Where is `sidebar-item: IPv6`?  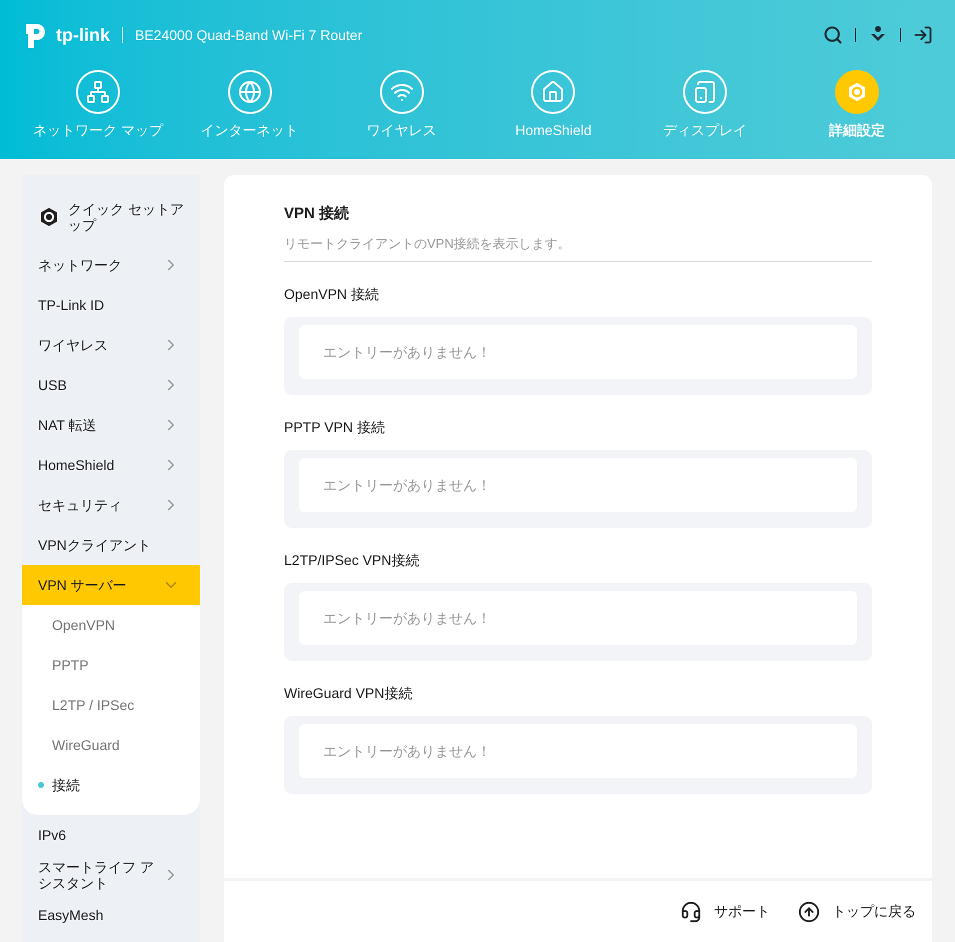
sidebar-item: IPv6 is located at coordinates (111, 835).